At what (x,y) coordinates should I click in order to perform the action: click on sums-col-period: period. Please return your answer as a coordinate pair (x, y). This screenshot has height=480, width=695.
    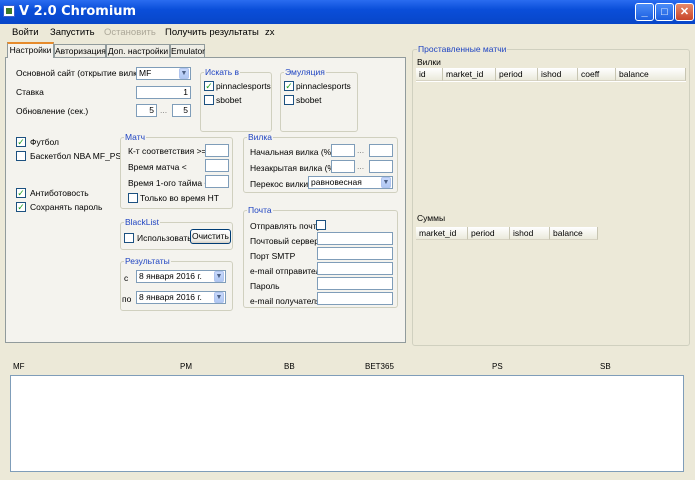
    Looking at the image, I should click on (489, 233).